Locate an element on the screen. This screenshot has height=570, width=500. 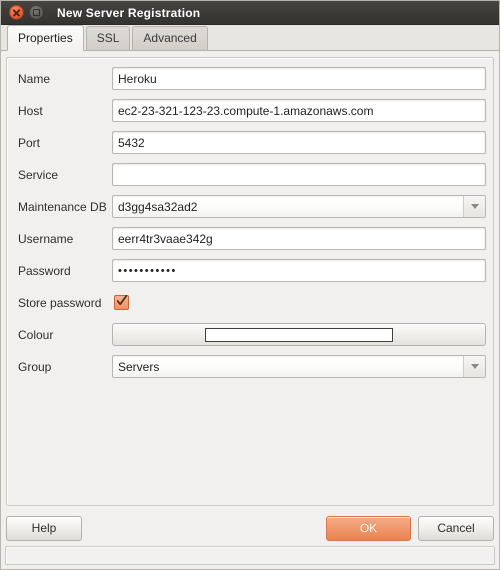
store-password-checkbox is located at coordinates (121, 302).